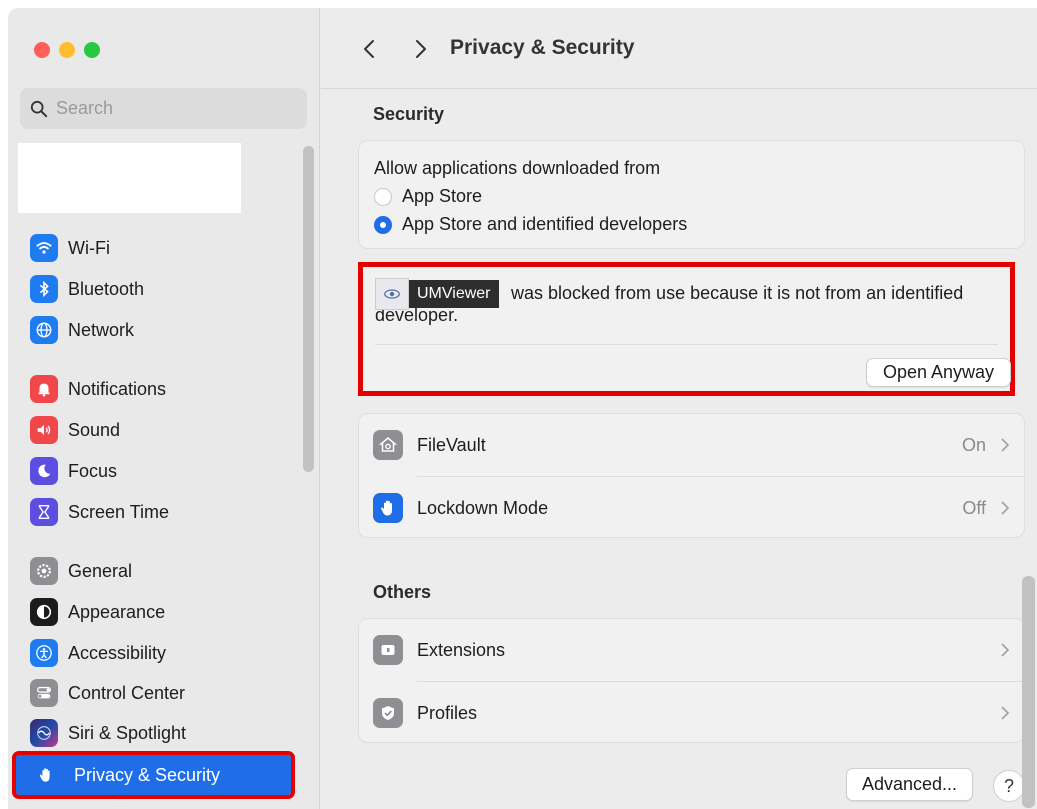 This screenshot has width=1037, height=809. Describe the element at coordinates (119, 511) in the screenshot. I see `sidebar-item-label: Screen Time` at that location.